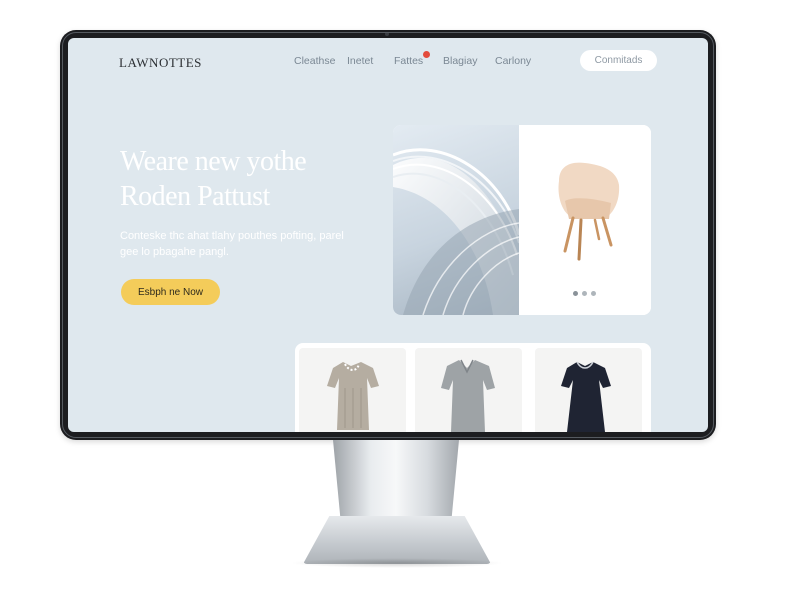 The height and width of the screenshot is (600, 800). What do you see at coordinates (427, 54) in the screenshot?
I see `notification-badge` at bounding box center [427, 54].